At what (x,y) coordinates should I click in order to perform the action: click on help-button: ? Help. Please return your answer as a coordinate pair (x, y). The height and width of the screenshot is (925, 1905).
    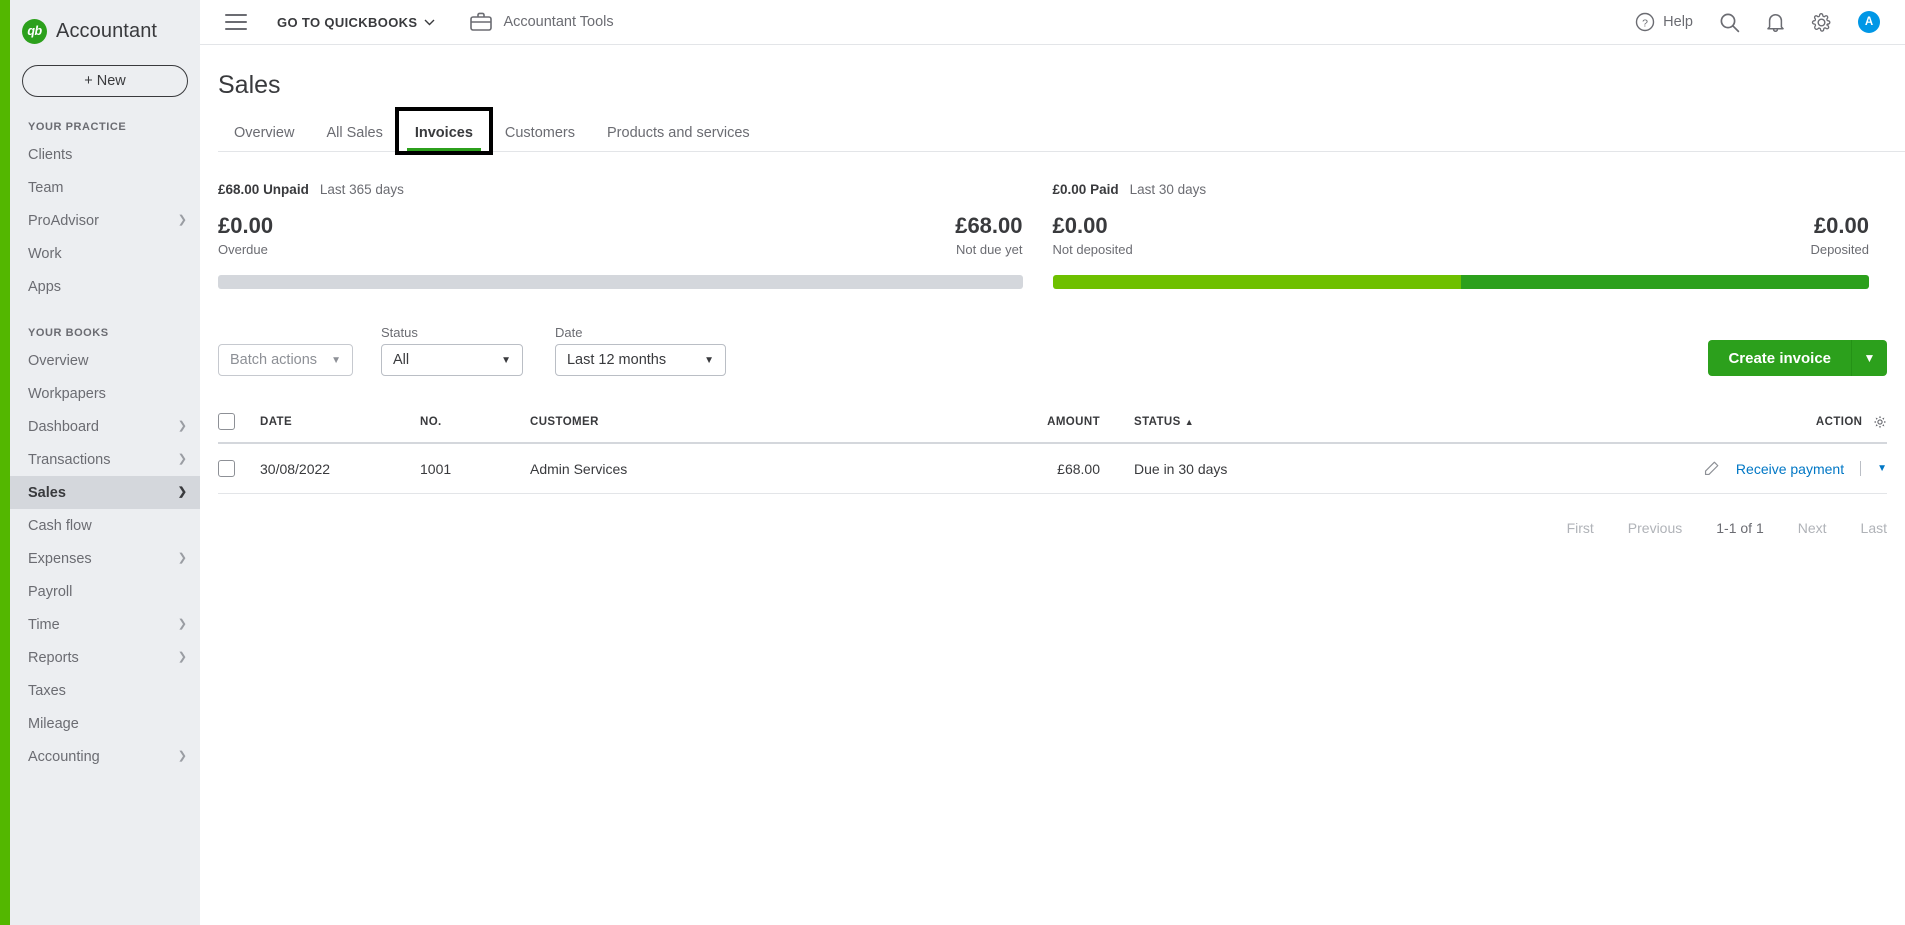
    Looking at the image, I should click on (1664, 22).